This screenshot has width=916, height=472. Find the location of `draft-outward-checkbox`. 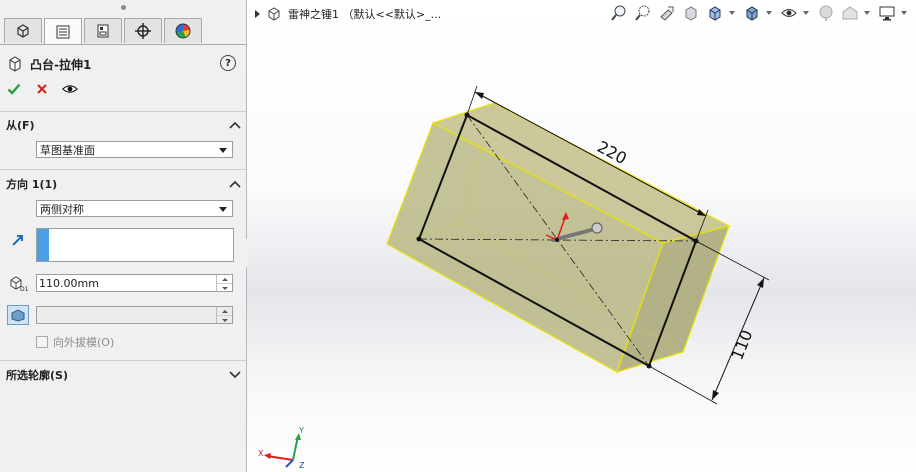

draft-outward-checkbox is located at coordinates (42, 342).